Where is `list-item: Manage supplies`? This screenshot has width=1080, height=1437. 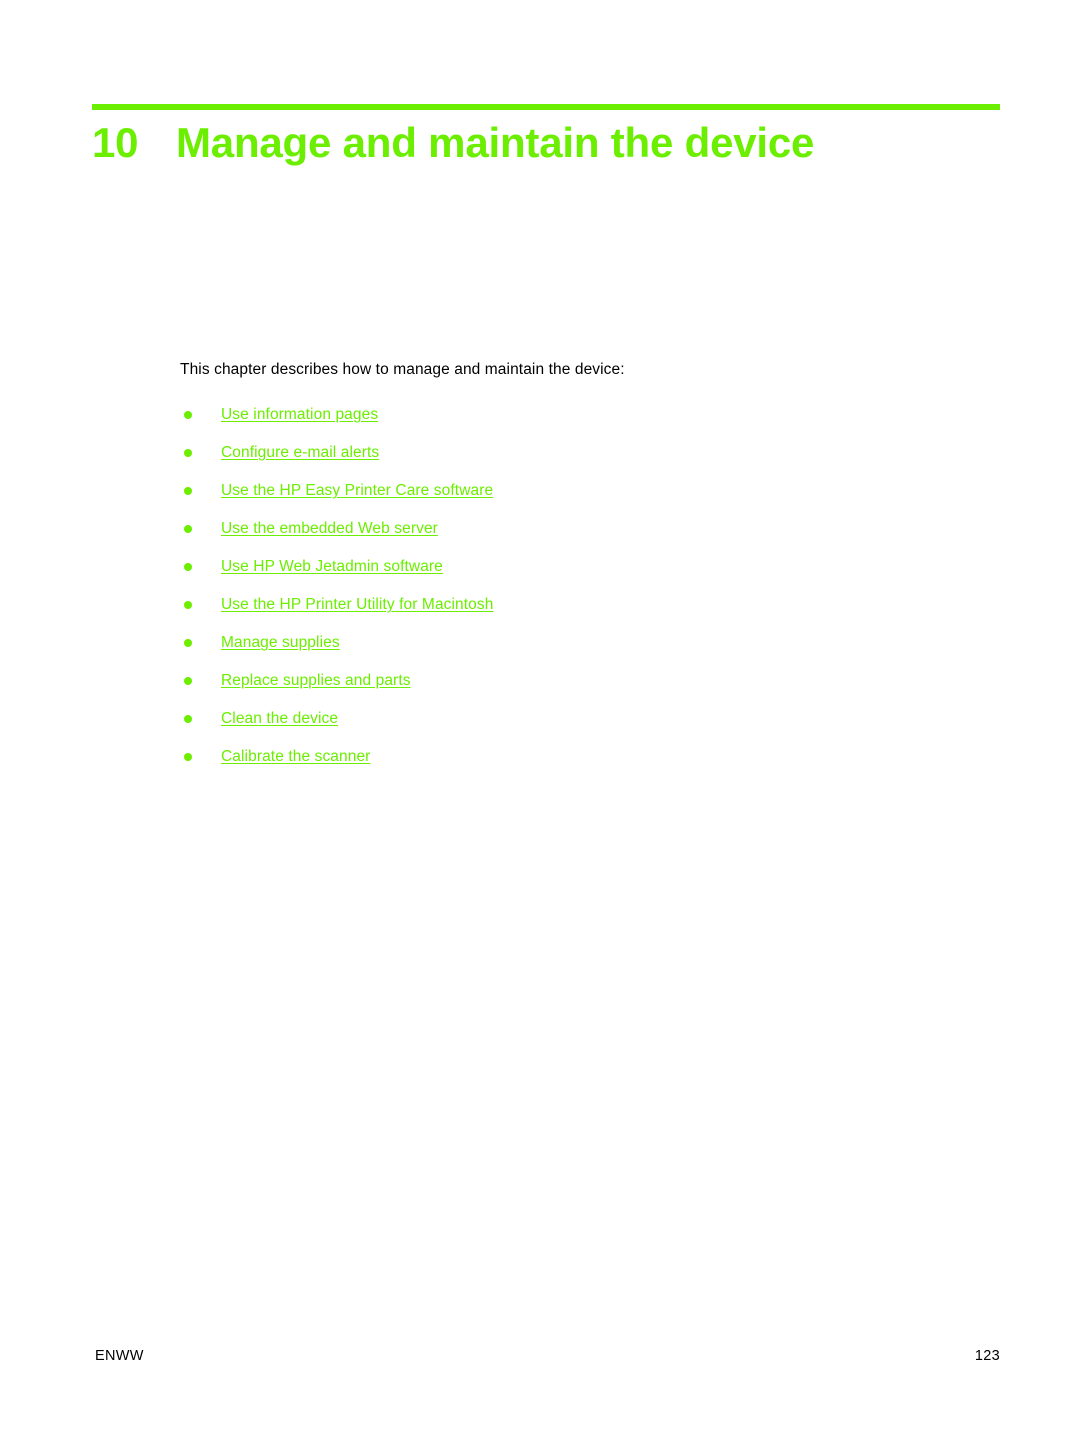
list-item: Manage supplies is located at coordinates (590, 651).